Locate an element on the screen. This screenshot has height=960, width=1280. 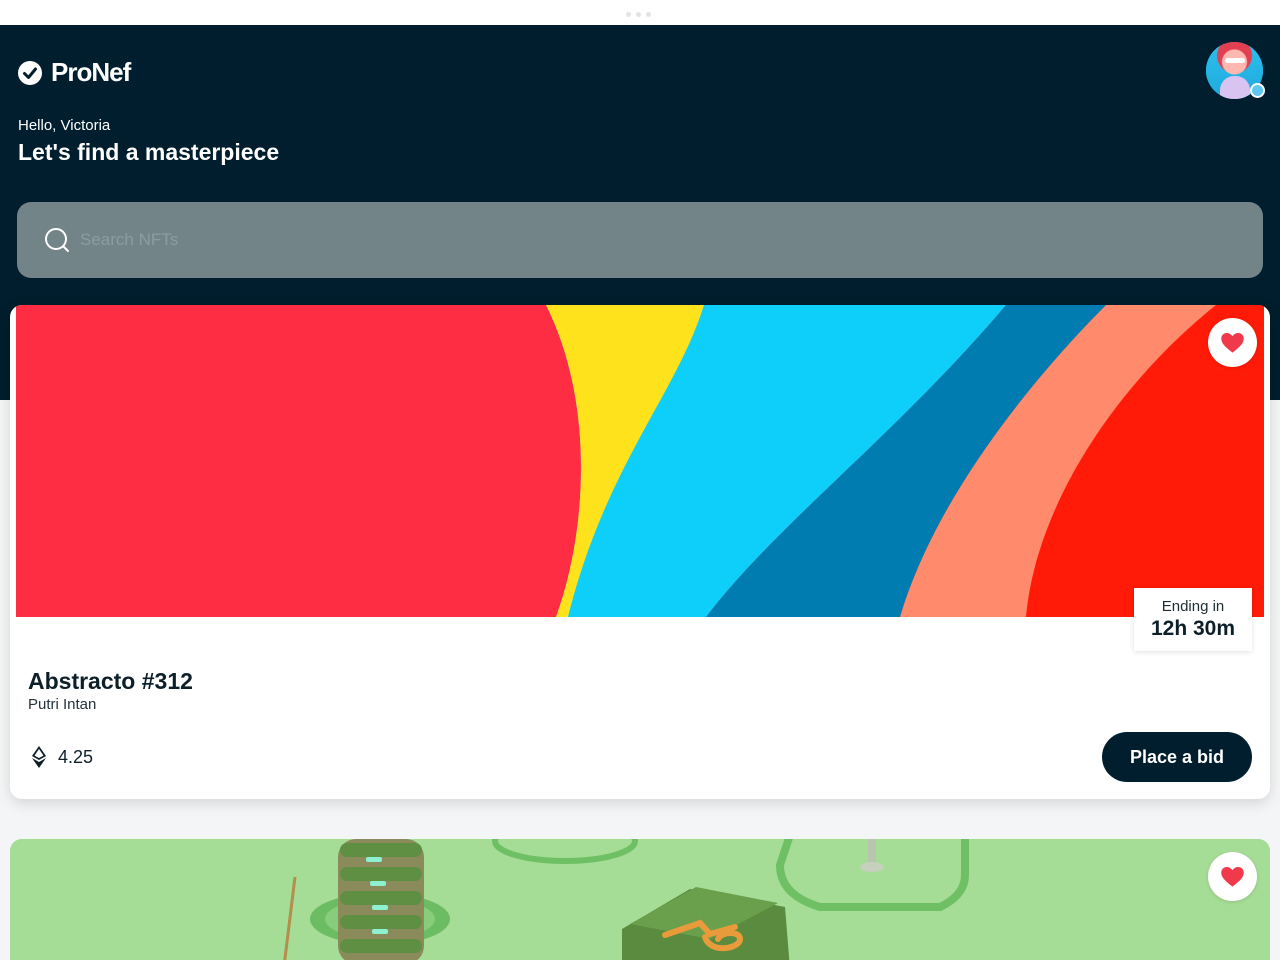
search-bar is located at coordinates (640, 240).